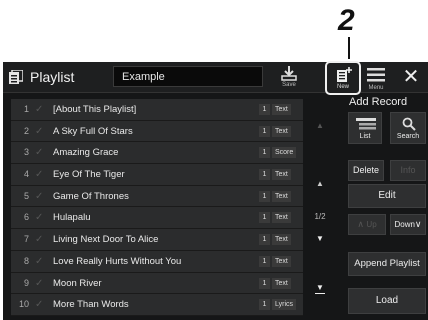  I want to click on song-row: 3 ✓ Amazing Grace 1 Score, so click(157, 153).